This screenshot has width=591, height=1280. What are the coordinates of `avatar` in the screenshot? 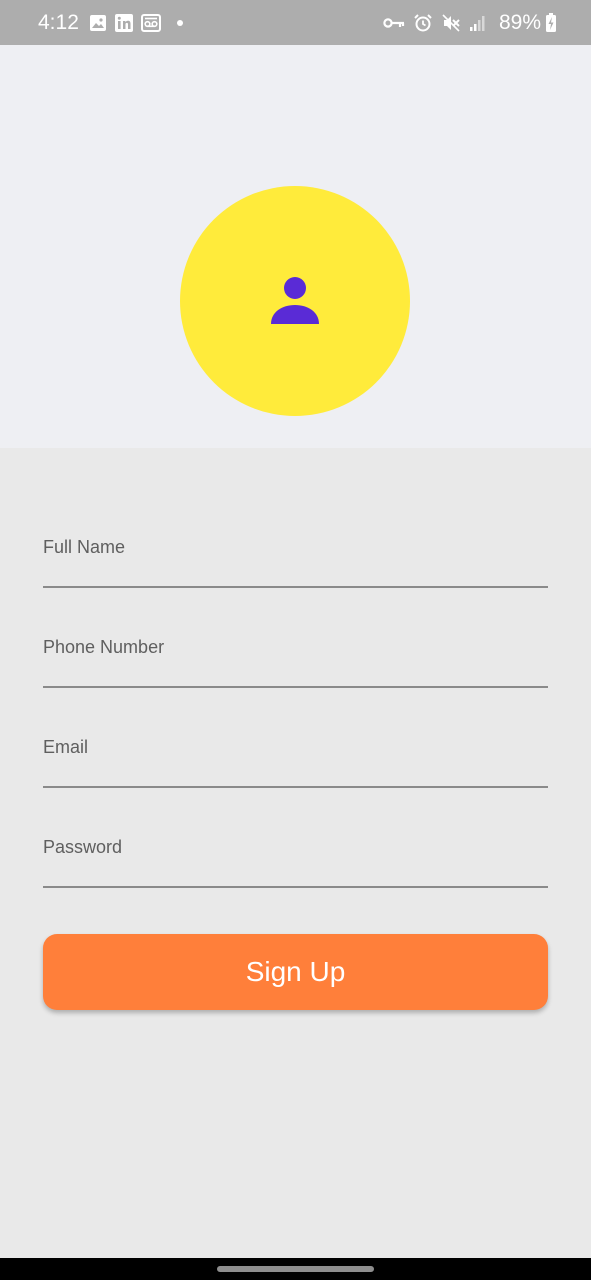 It's located at (295, 301).